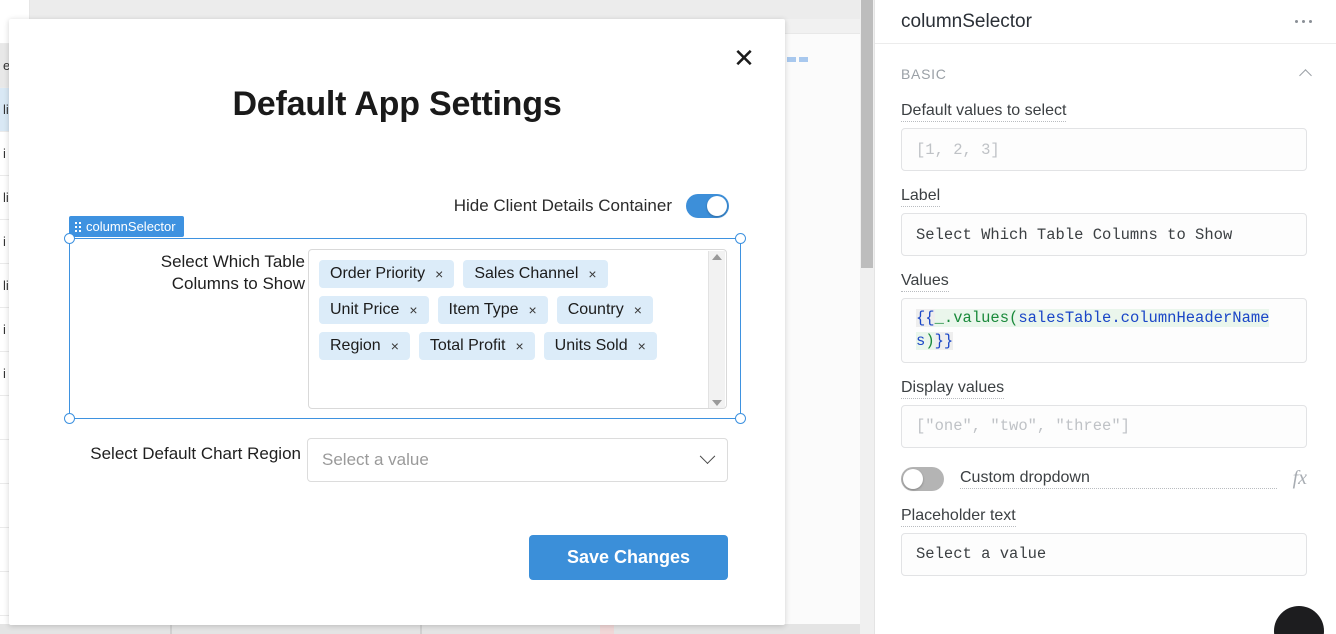  What do you see at coordinates (591, 345) in the screenshot?
I see `tag-label: Units Sold` at bounding box center [591, 345].